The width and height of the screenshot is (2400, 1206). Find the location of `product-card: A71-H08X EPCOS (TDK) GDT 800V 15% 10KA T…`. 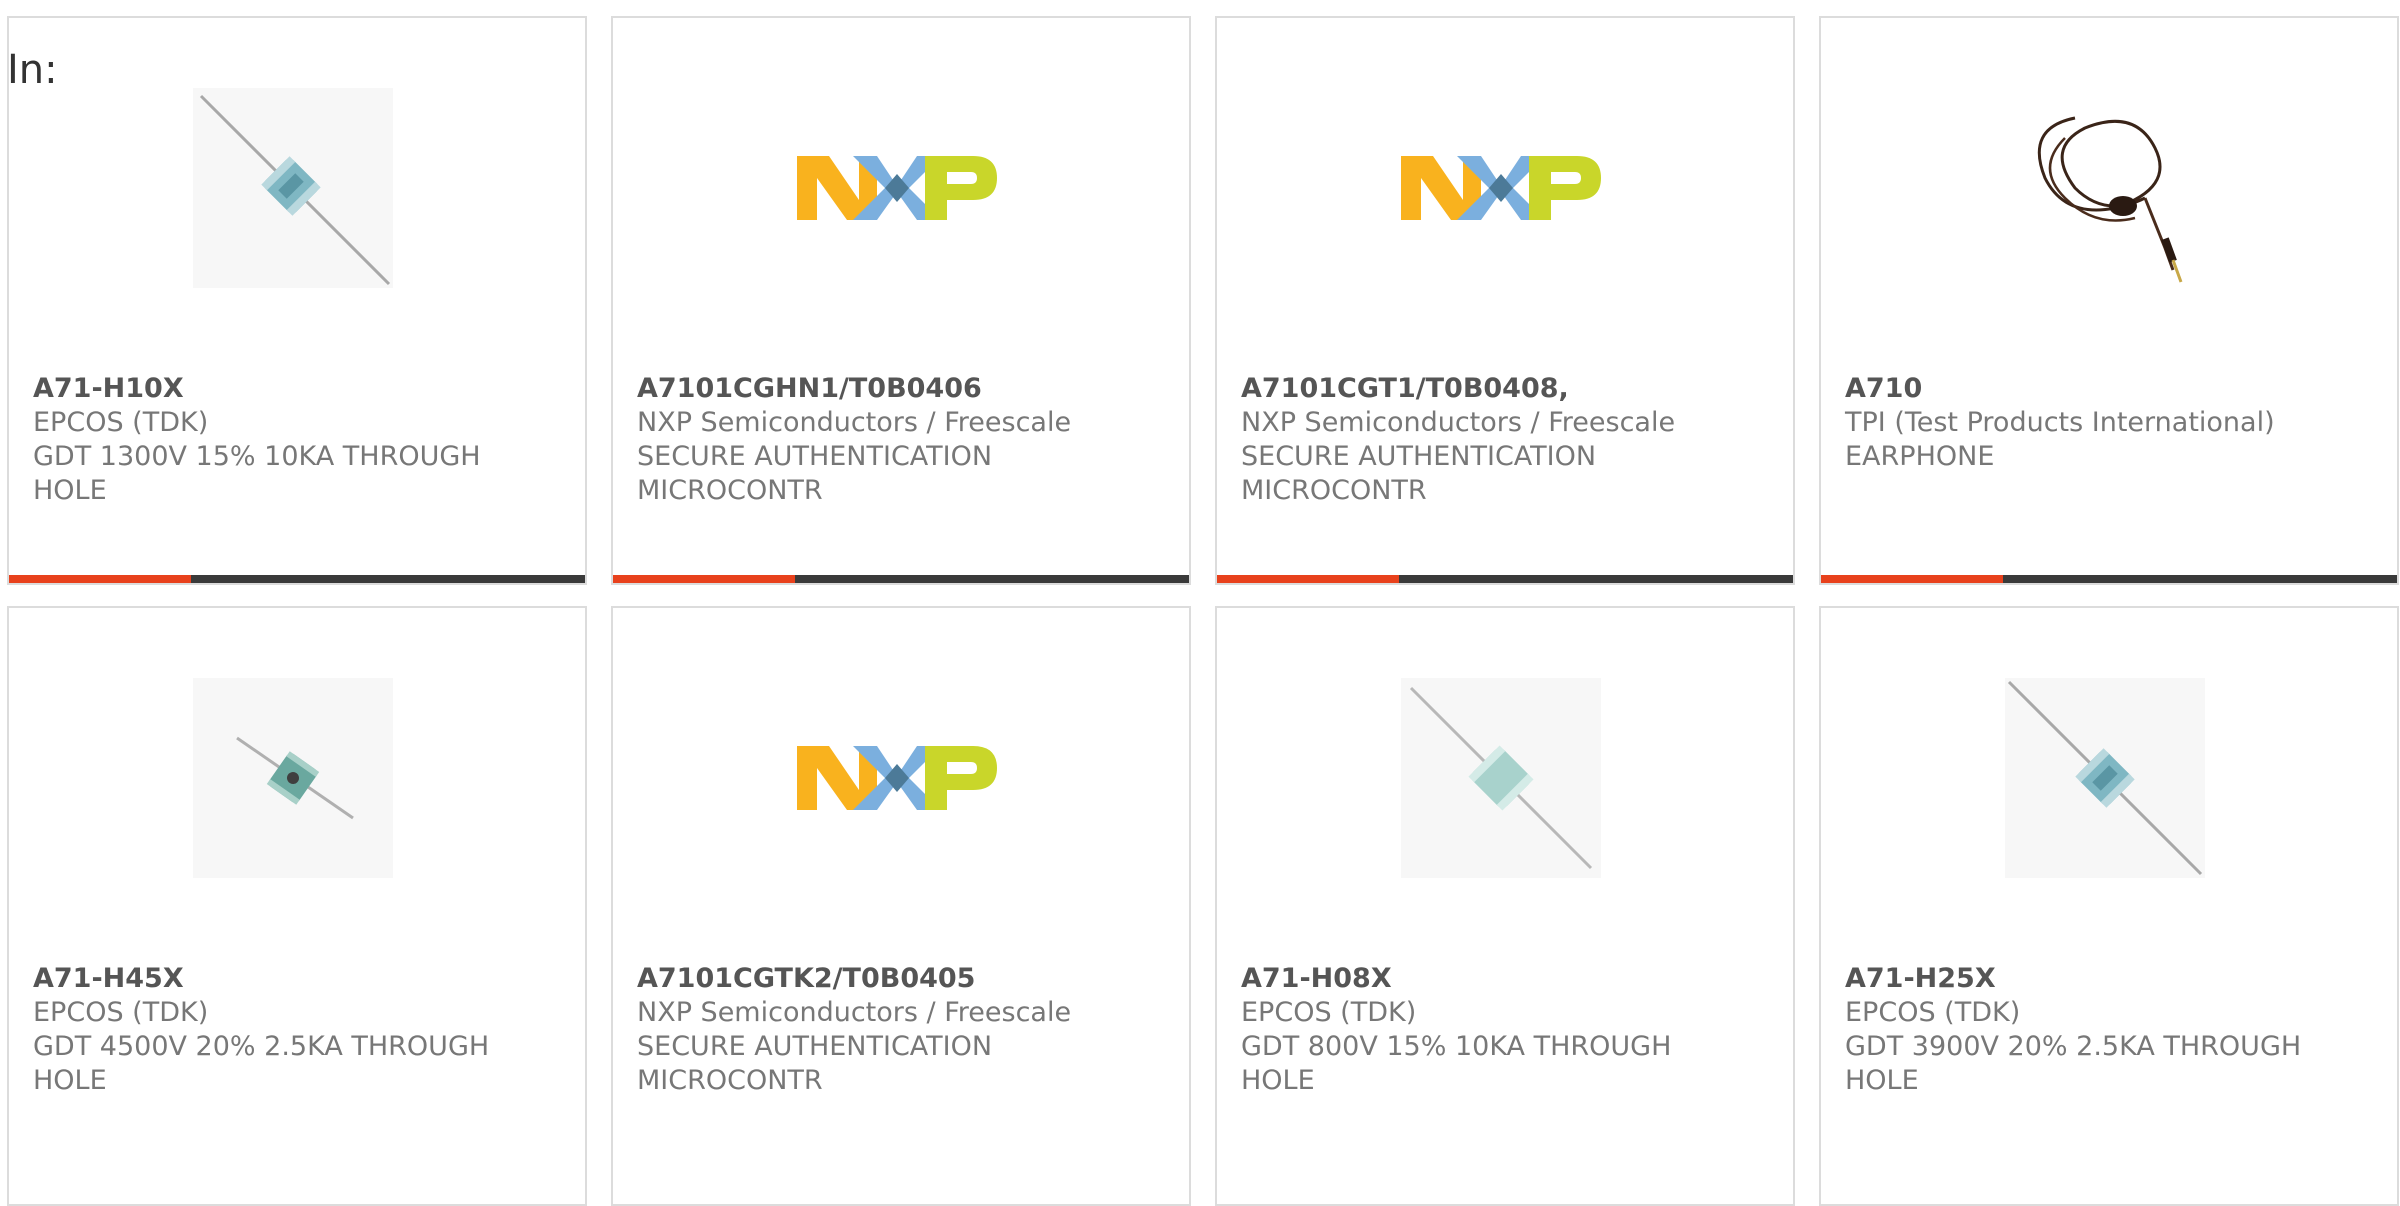

product-card: A71-H08X EPCOS (TDK) GDT 800V 15% 10KA T… is located at coordinates (1505, 906).